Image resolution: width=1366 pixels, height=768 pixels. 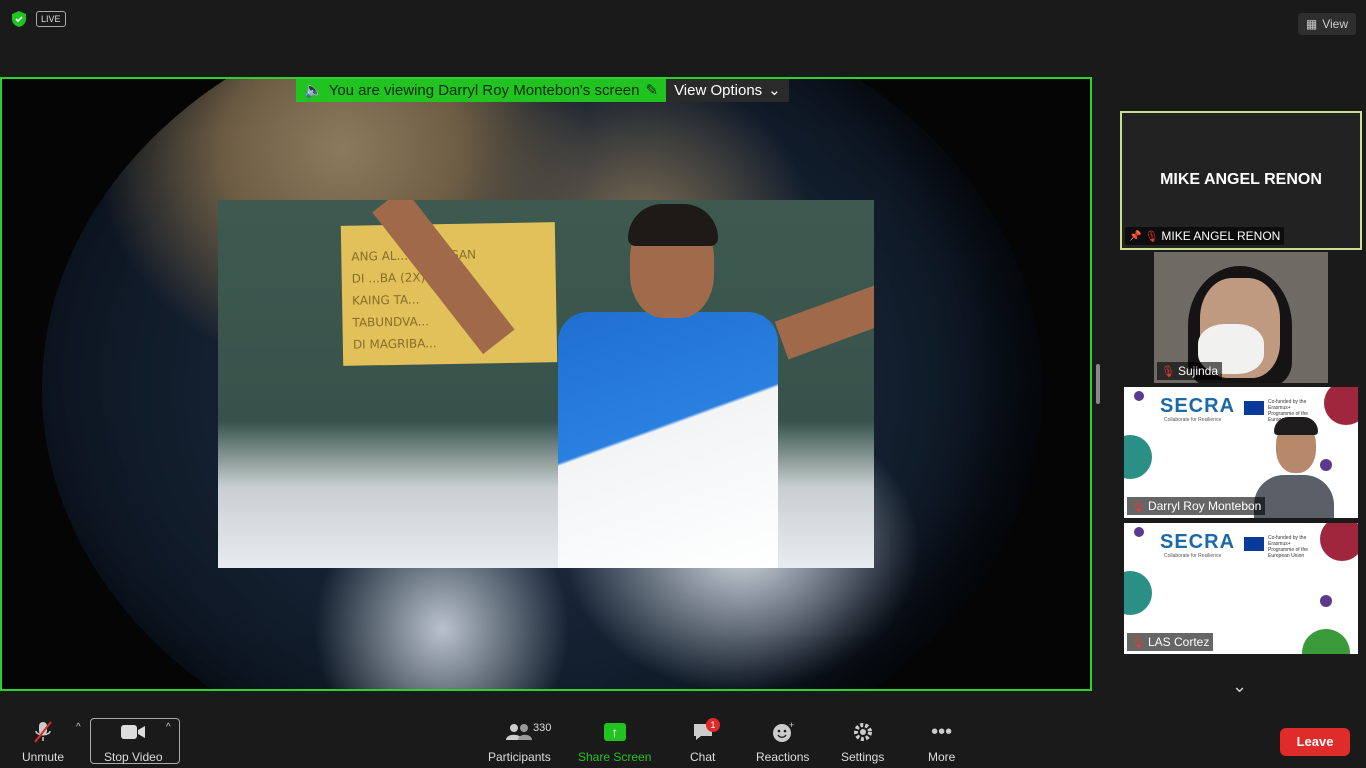 I want to click on live-badge: LIVE, so click(x=51, y=19).